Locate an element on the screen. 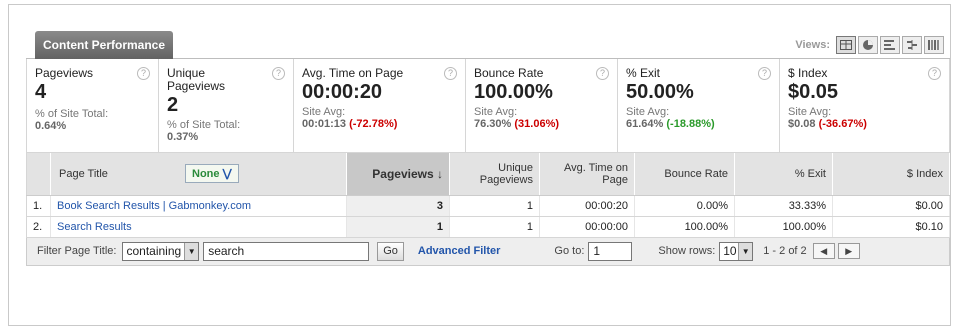 The height and width of the screenshot is (330, 959). index-cell: $0.10 is located at coordinates (891, 227).